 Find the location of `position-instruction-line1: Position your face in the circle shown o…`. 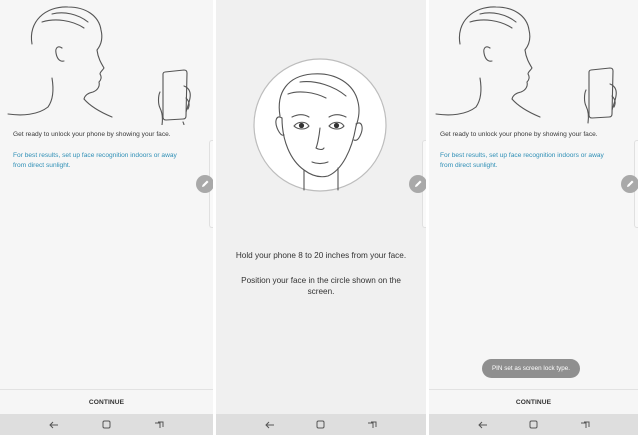

position-instruction-line1: Position your face in the circle shown o… is located at coordinates (321, 280).